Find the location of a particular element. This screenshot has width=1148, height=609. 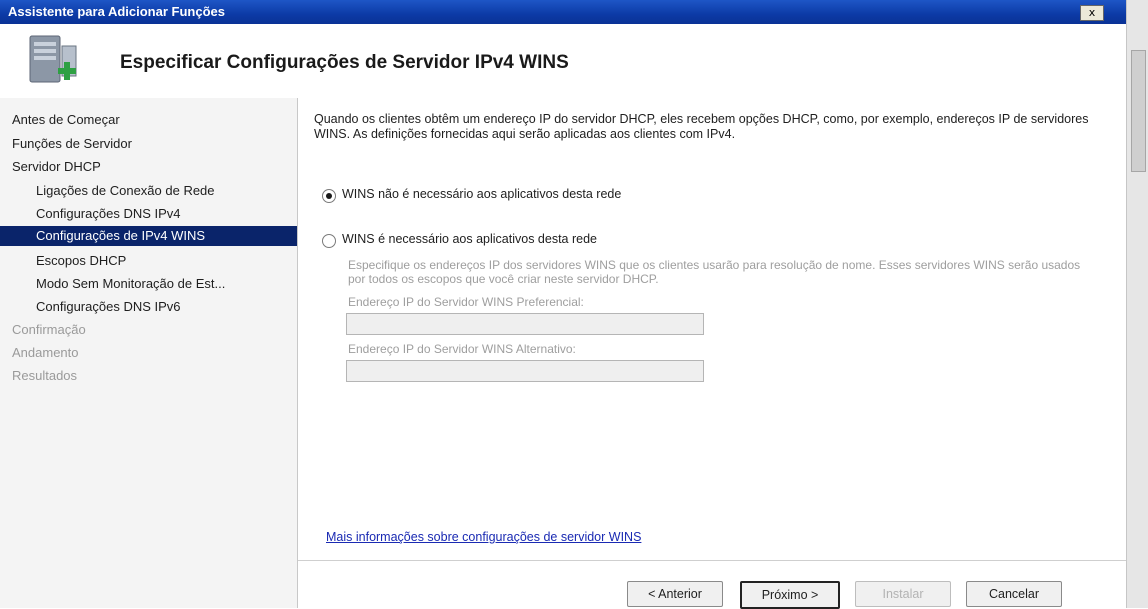

wins-not-required-radio is located at coordinates (329, 196).